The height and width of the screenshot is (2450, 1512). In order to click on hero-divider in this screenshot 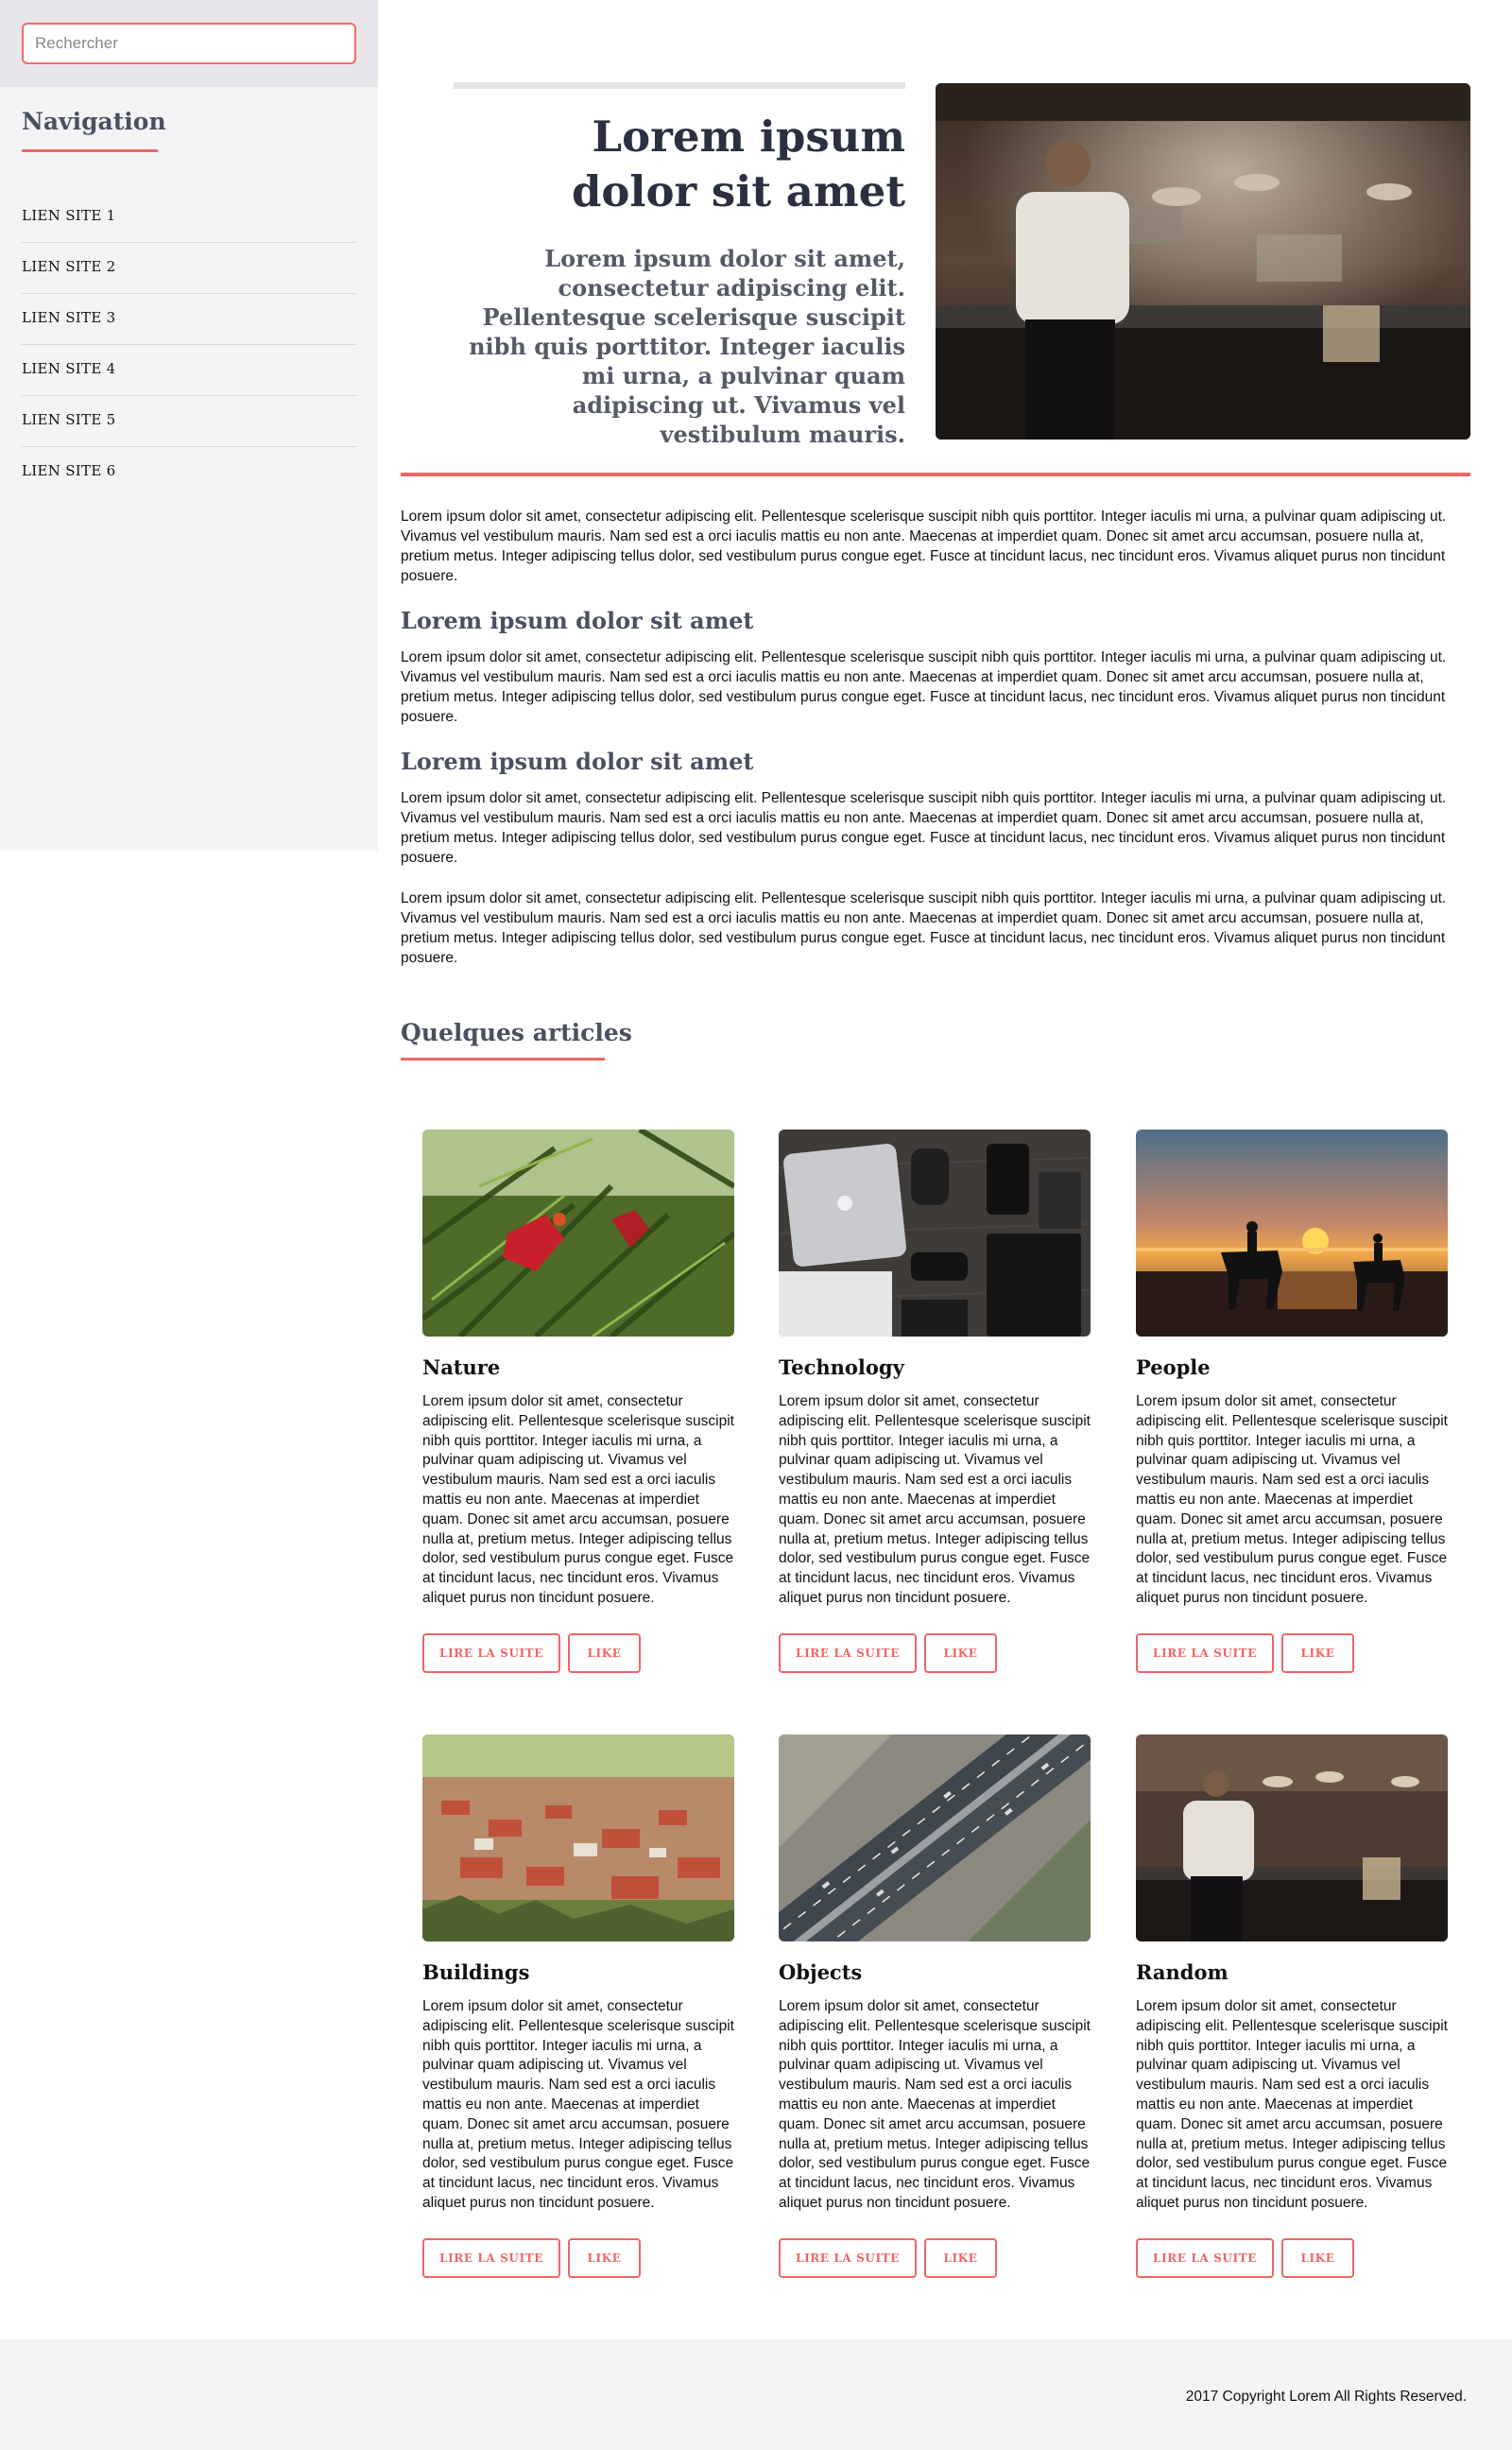, I will do `click(935, 474)`.